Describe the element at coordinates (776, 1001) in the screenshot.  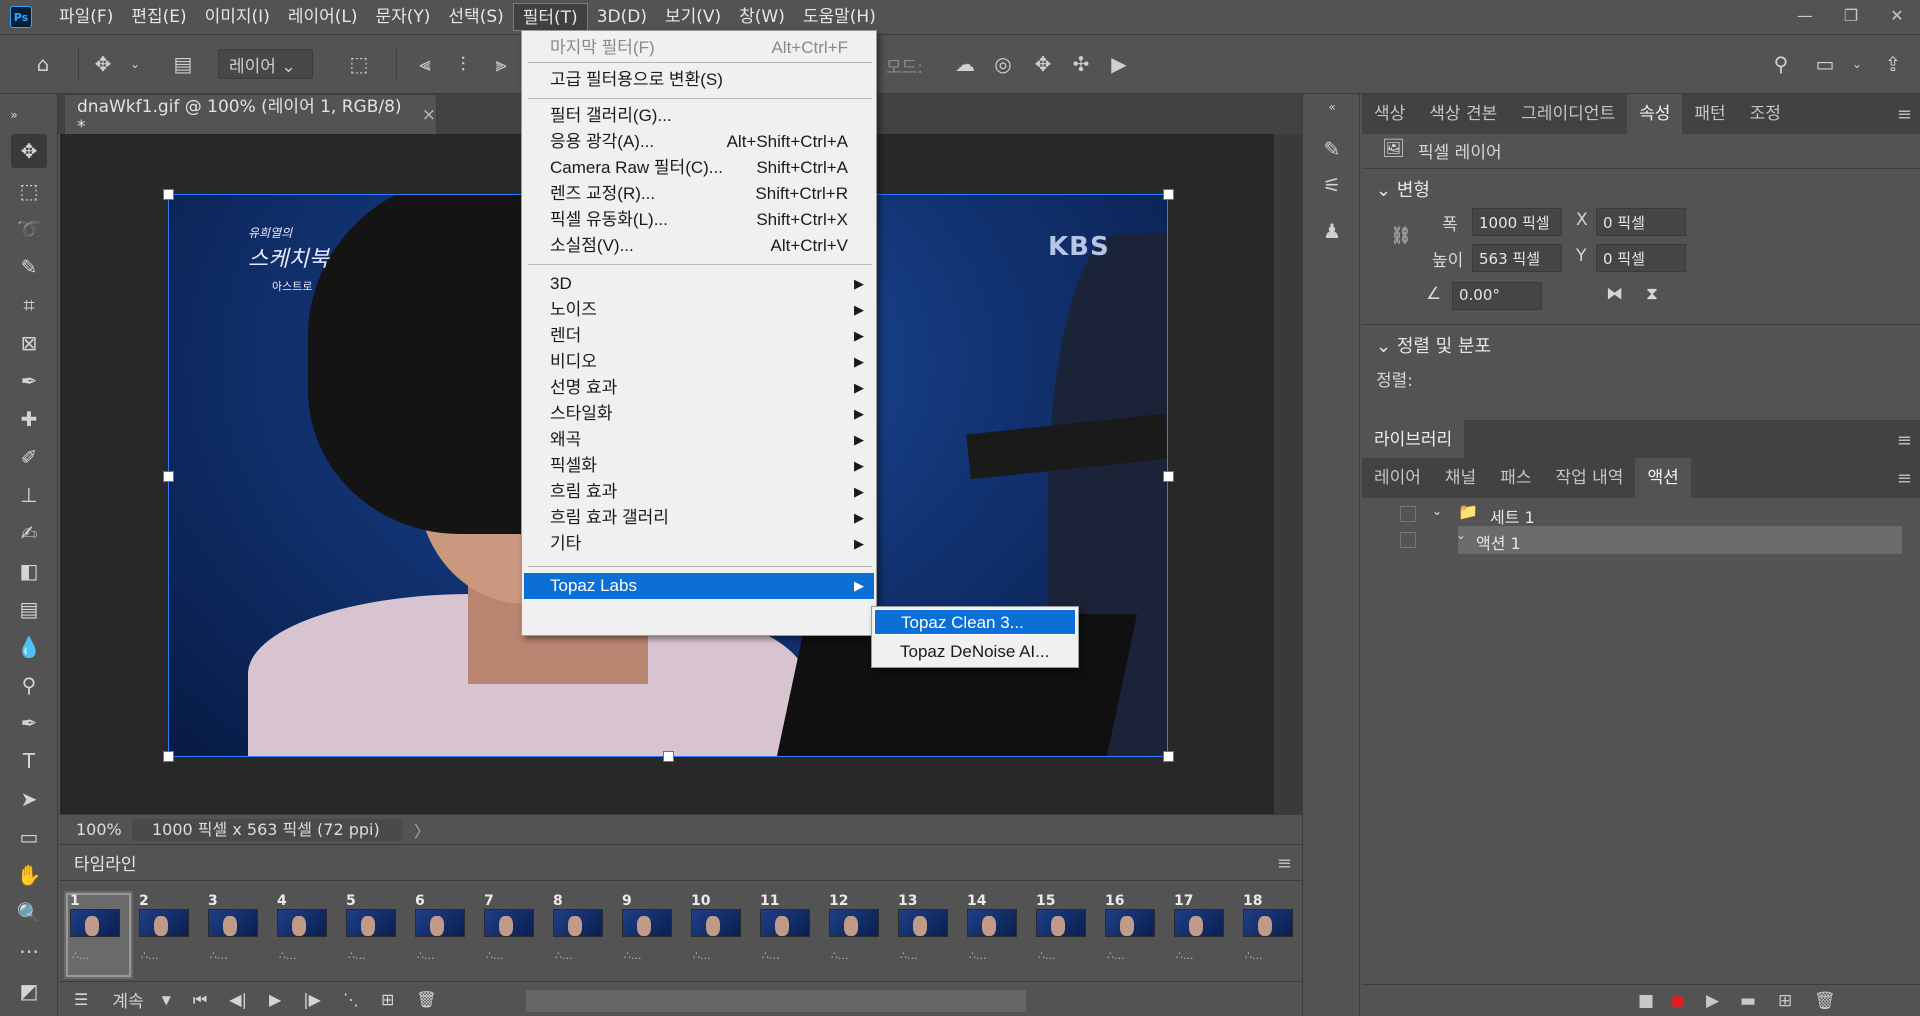
I see `timeline-scrollbar` at that location.